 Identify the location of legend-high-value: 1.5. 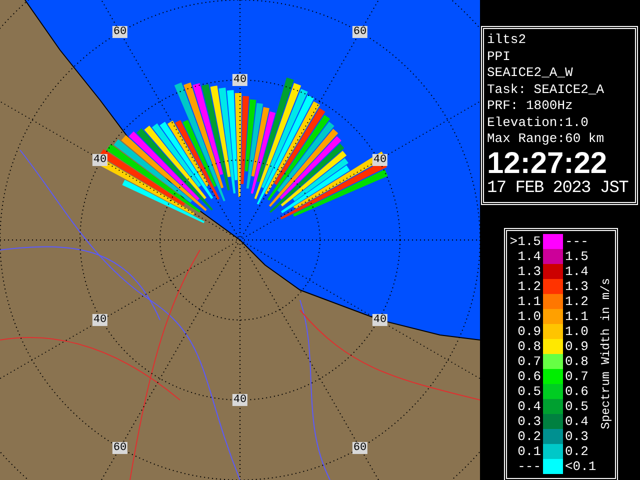
(577, 256).